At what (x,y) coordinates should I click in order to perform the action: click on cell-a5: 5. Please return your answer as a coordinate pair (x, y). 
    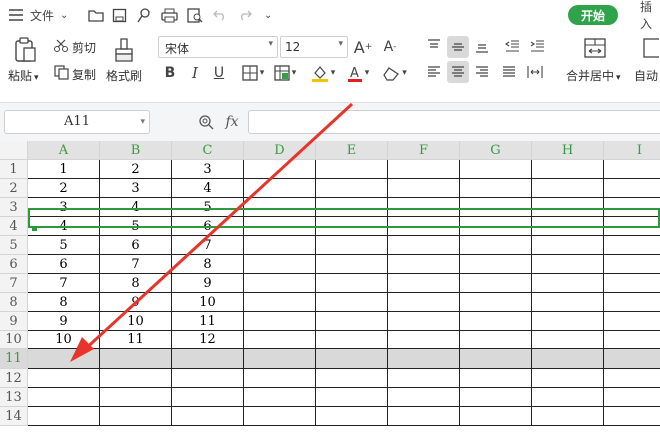
    Looking at the image, I should click on (64, 245).